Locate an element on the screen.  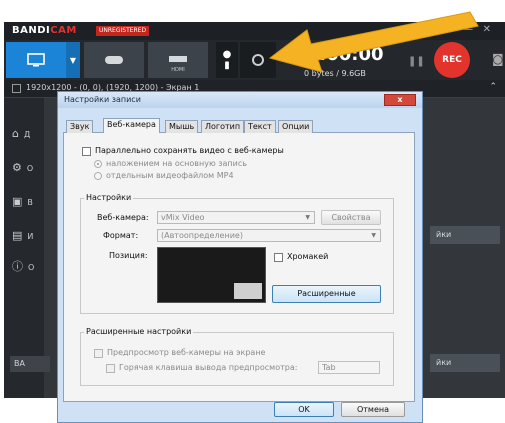
hdmi-icon is located at coordinates (178, 59).